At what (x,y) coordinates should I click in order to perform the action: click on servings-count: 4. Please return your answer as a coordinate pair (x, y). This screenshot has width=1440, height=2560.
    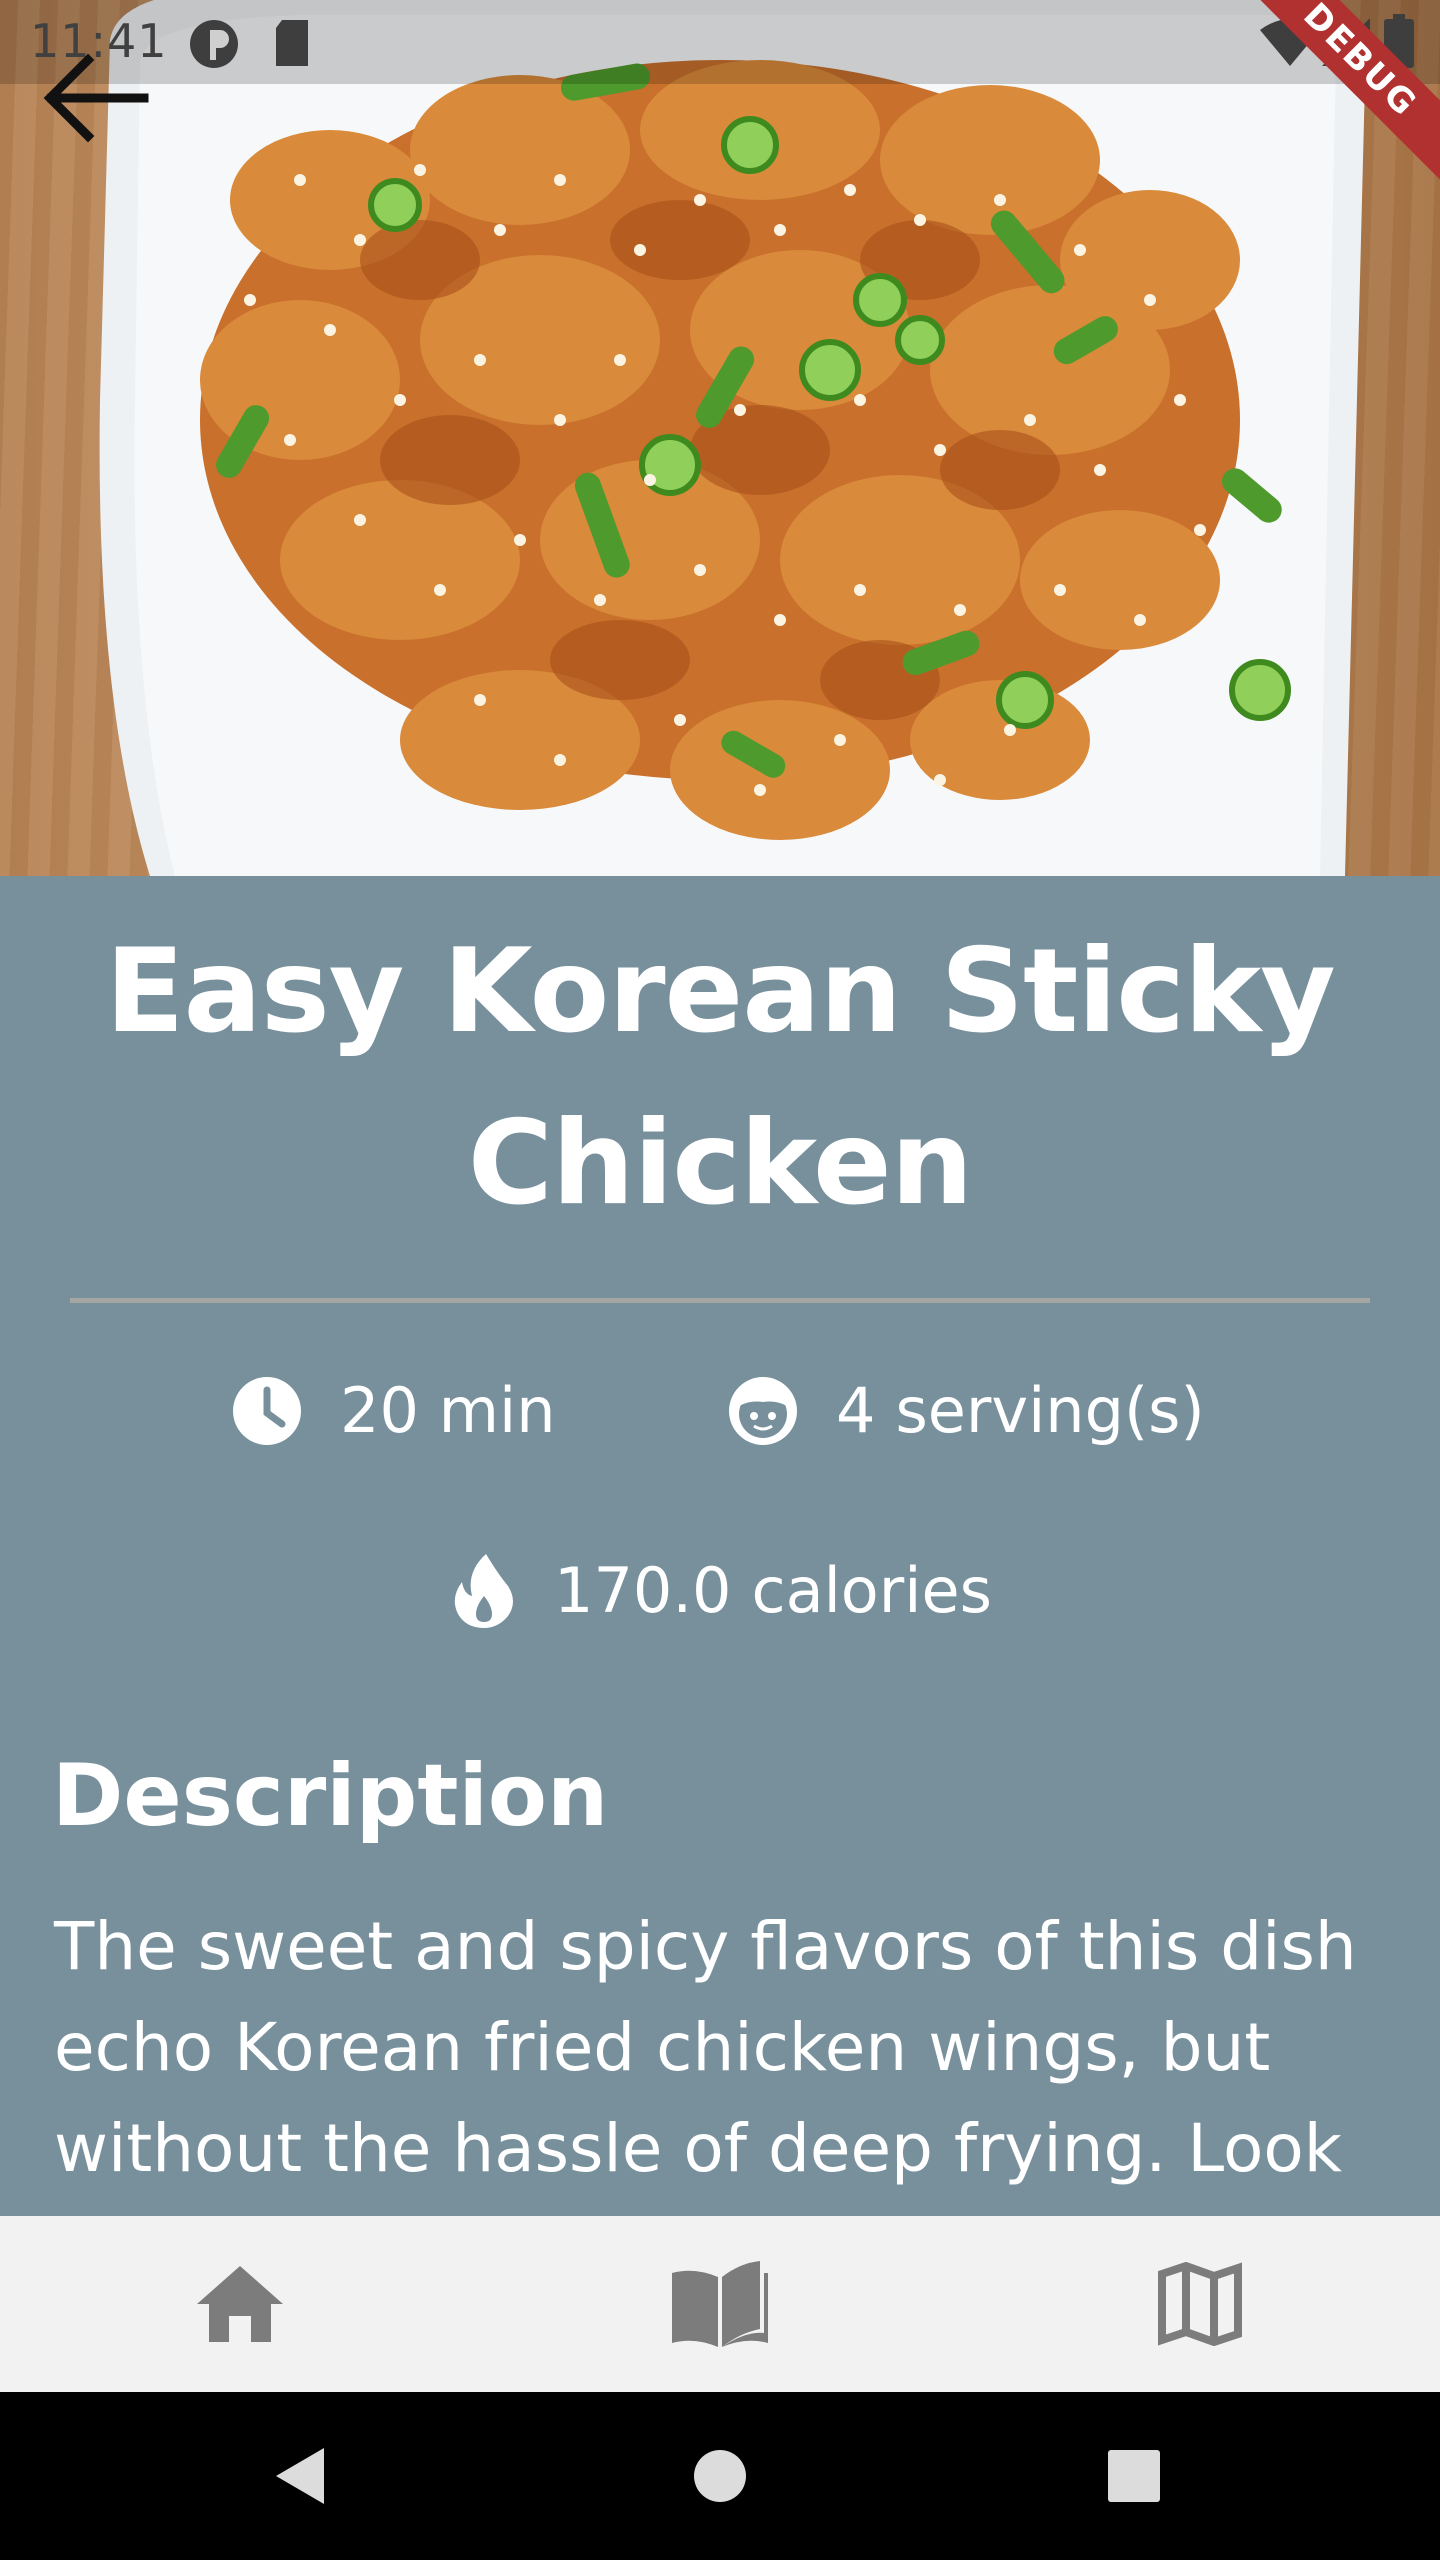
    Looking at the image, I should click on (856, 1410).